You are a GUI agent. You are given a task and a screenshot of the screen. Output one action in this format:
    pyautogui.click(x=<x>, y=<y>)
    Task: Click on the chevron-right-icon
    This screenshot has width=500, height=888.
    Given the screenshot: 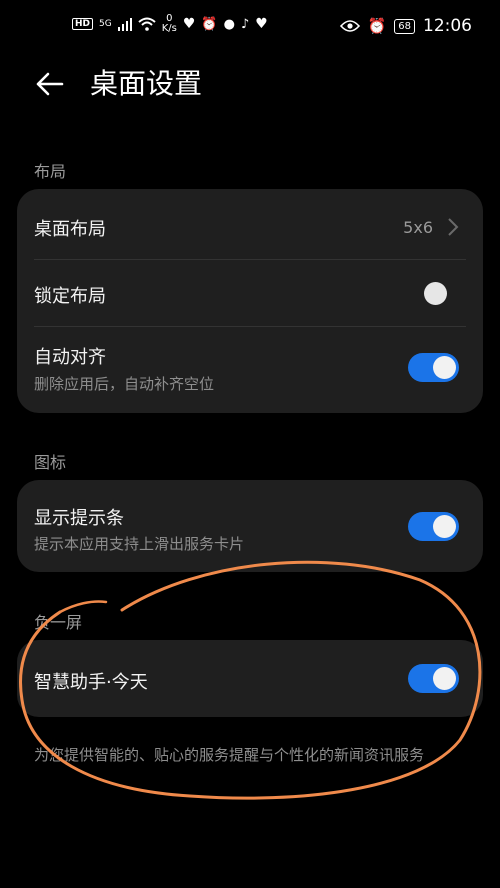 What is the action you would take?
    pyautogui.click(x=453, y=227)
    